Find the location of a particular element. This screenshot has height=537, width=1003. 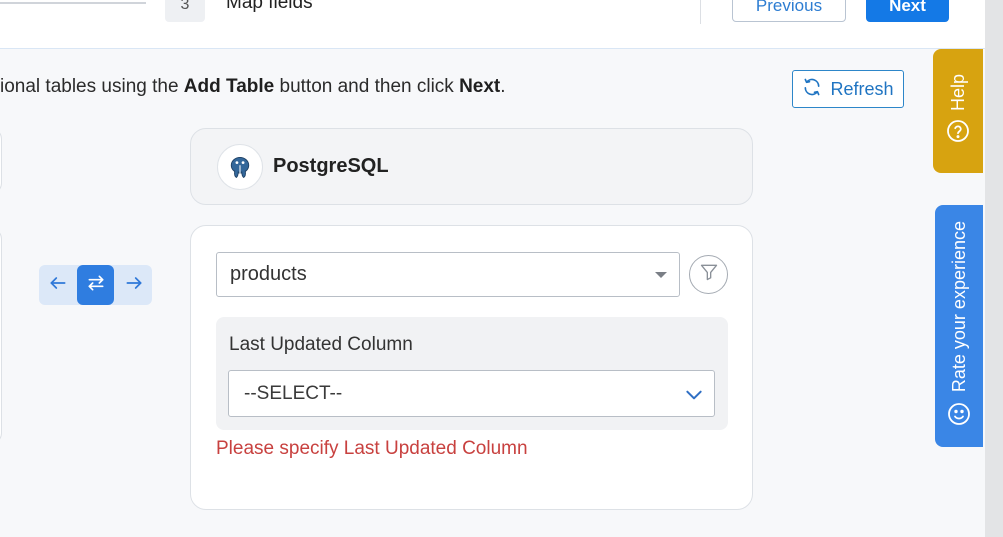

stepper-divider is located at coordinates (700, 12).